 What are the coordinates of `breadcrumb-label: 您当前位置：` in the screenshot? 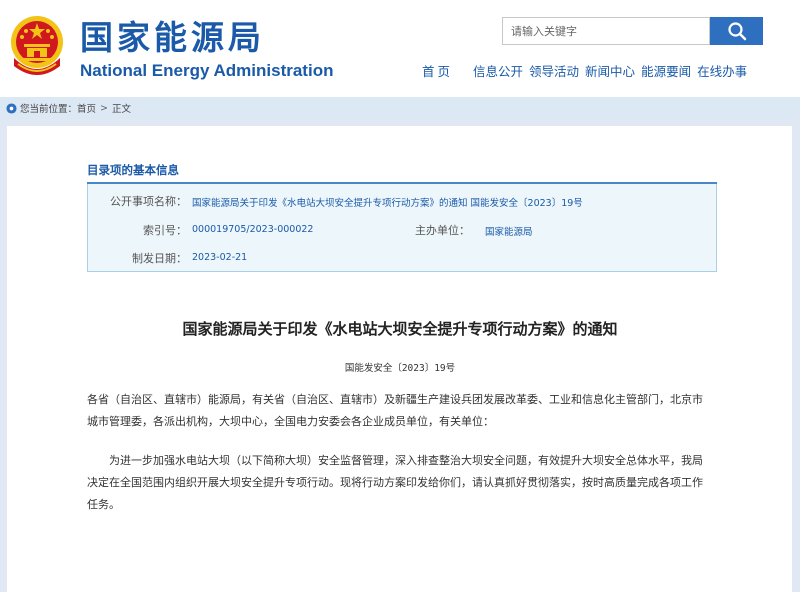 It's located at (49, 109).